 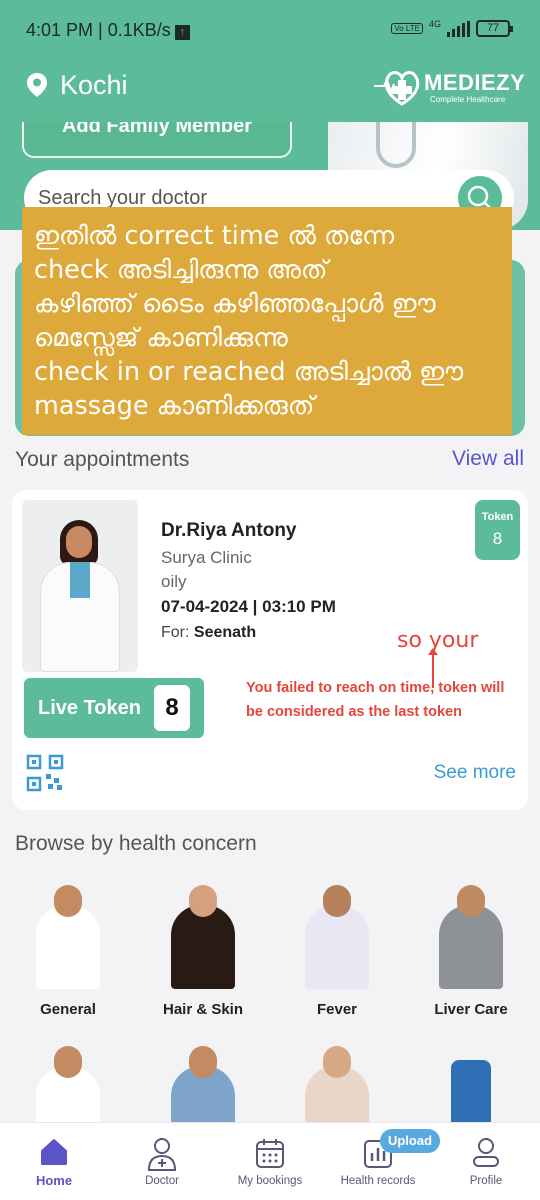 What do you see at coordinates (497, 538) in the screenshot?
I see `token-number: 8` at bounding box center [497, 538].